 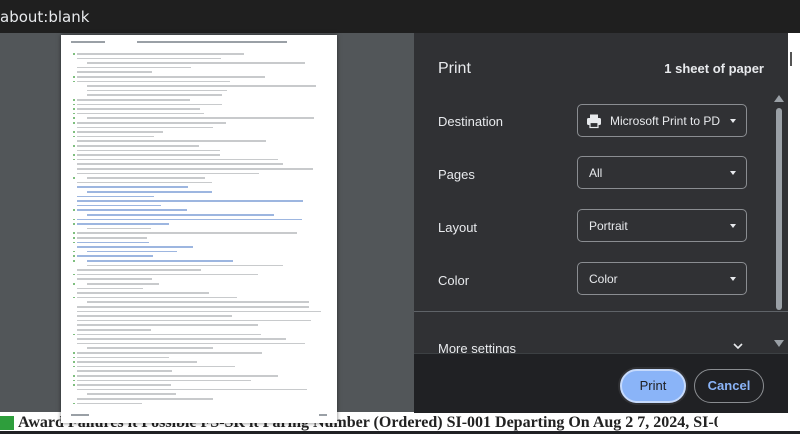 I want to click on scrollbar-thumb, so click(x=779, y=209).